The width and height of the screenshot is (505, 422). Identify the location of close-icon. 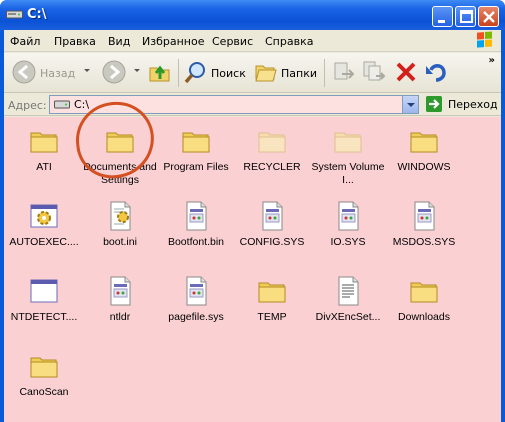
(489, 17).